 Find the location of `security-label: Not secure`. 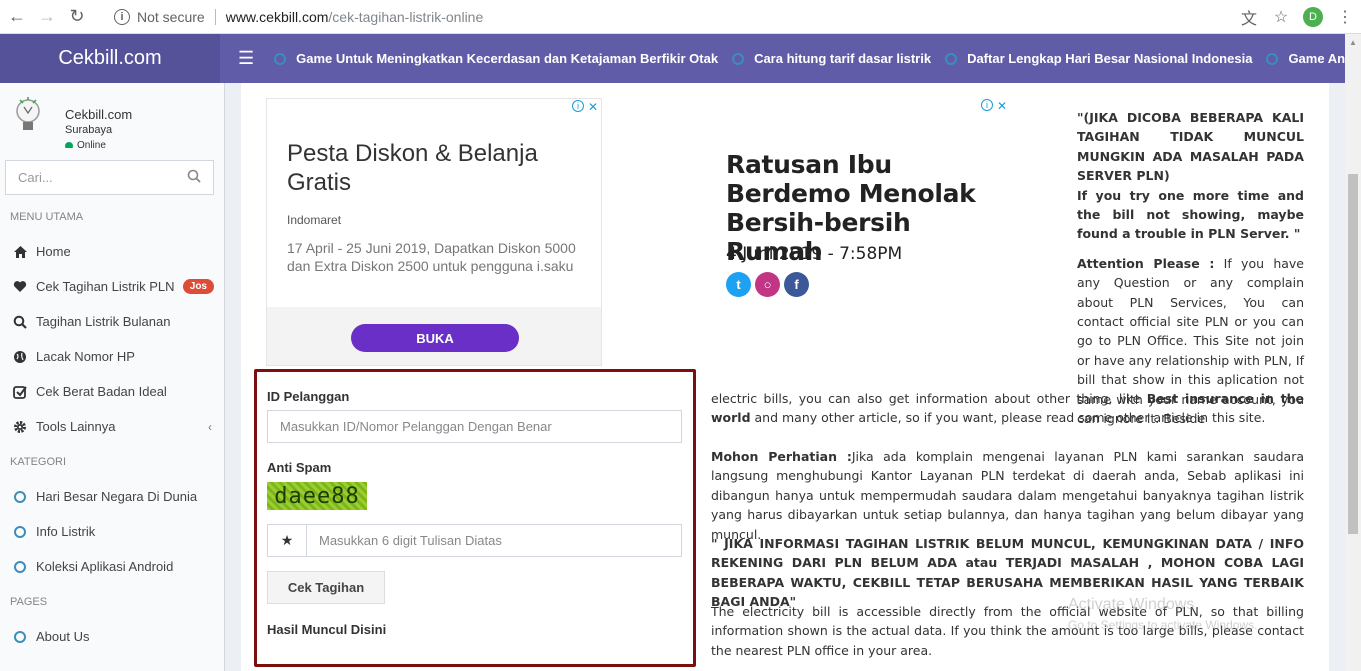

security-label: Not secure is located at coordinates (171, 17).